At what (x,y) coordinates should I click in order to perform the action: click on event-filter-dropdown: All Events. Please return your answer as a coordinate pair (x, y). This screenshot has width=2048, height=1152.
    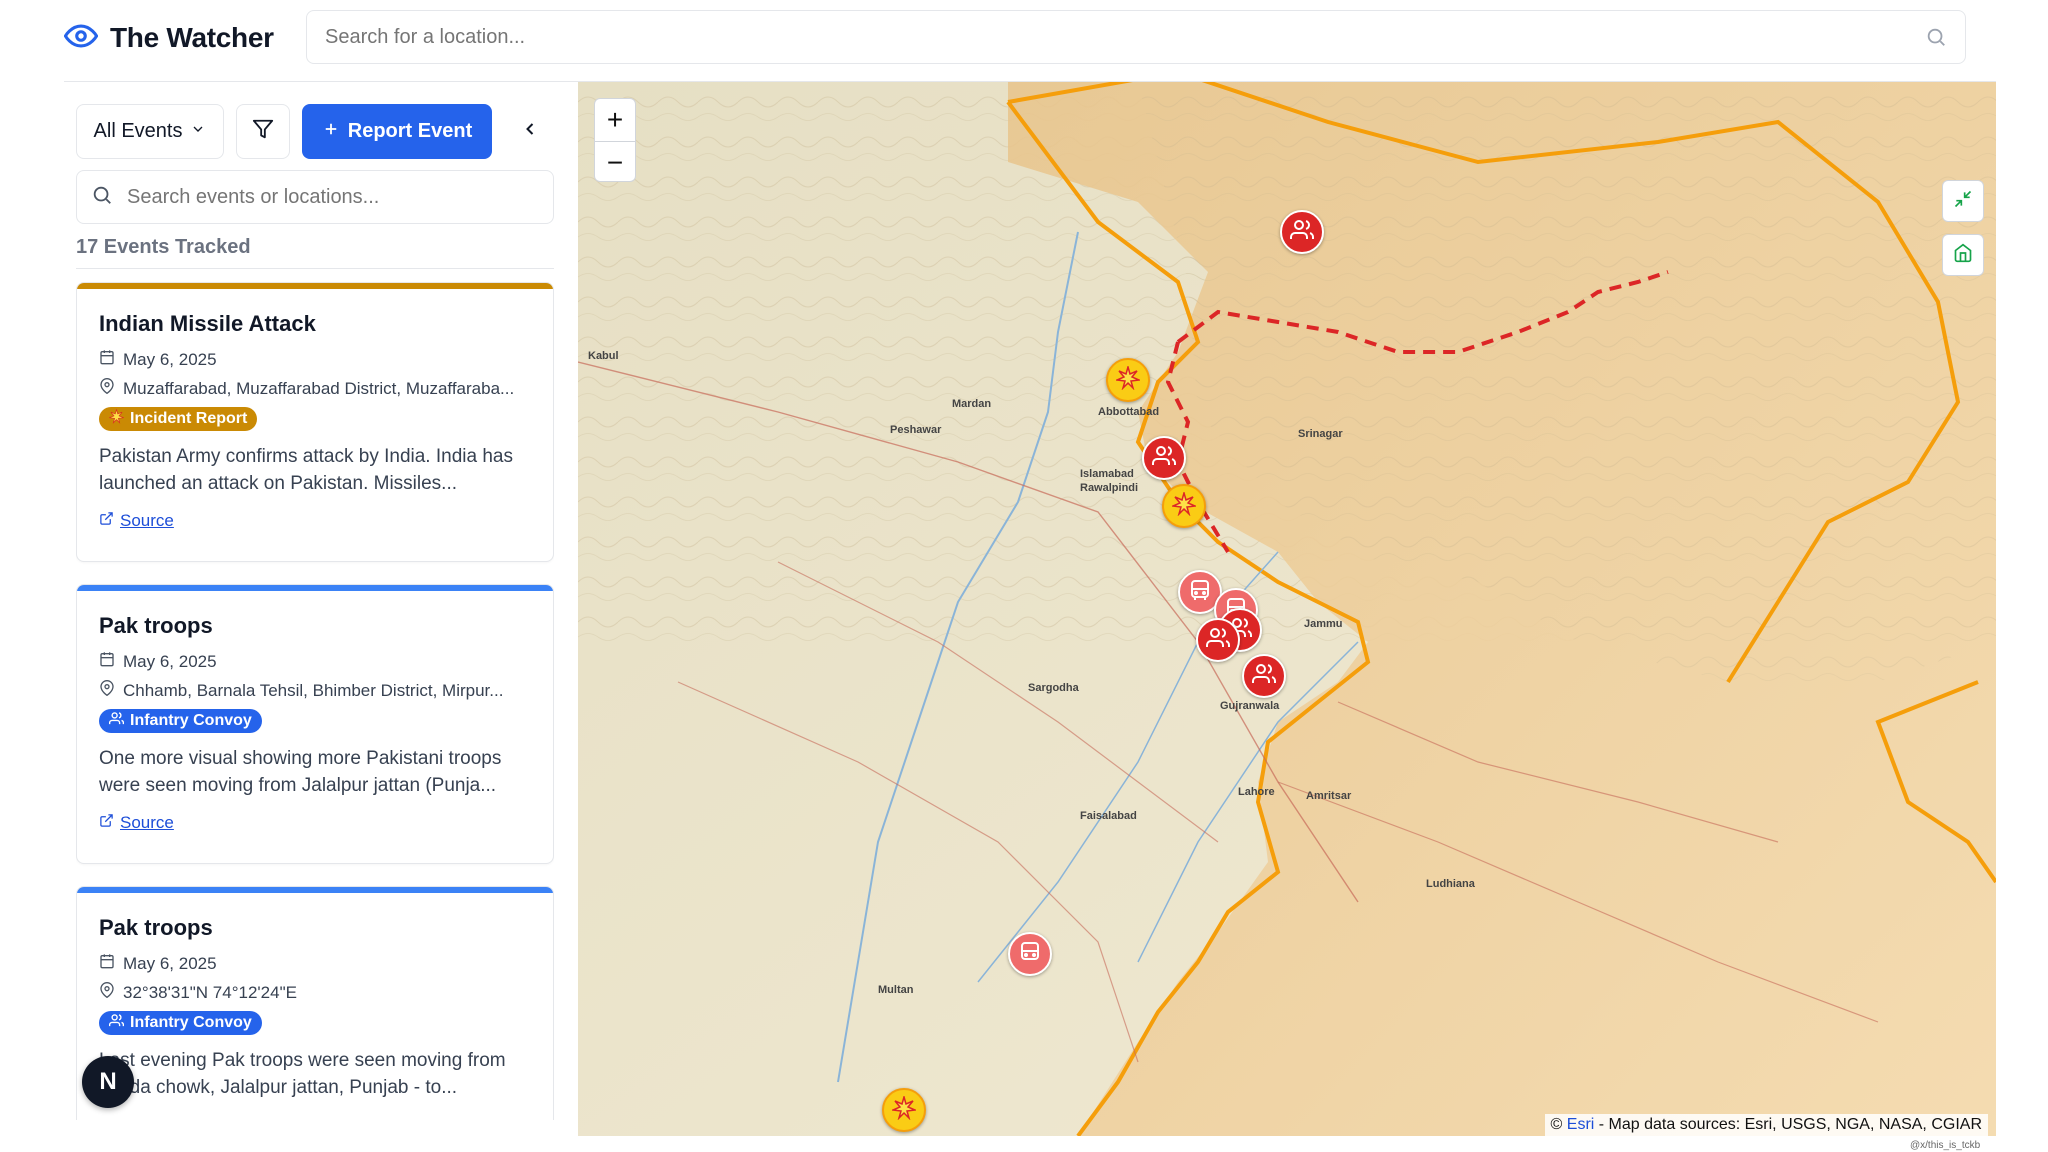
    Looking at the image, I should click on (150, 131).